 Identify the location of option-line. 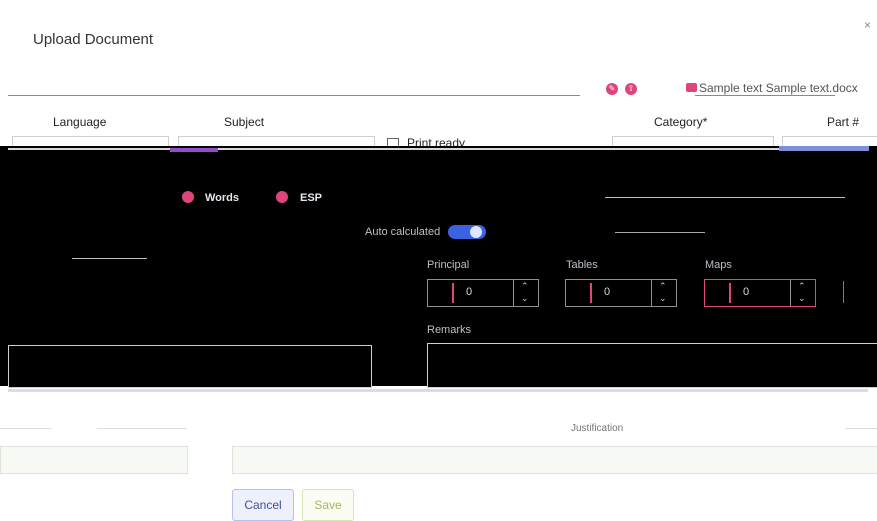
(725, 197).